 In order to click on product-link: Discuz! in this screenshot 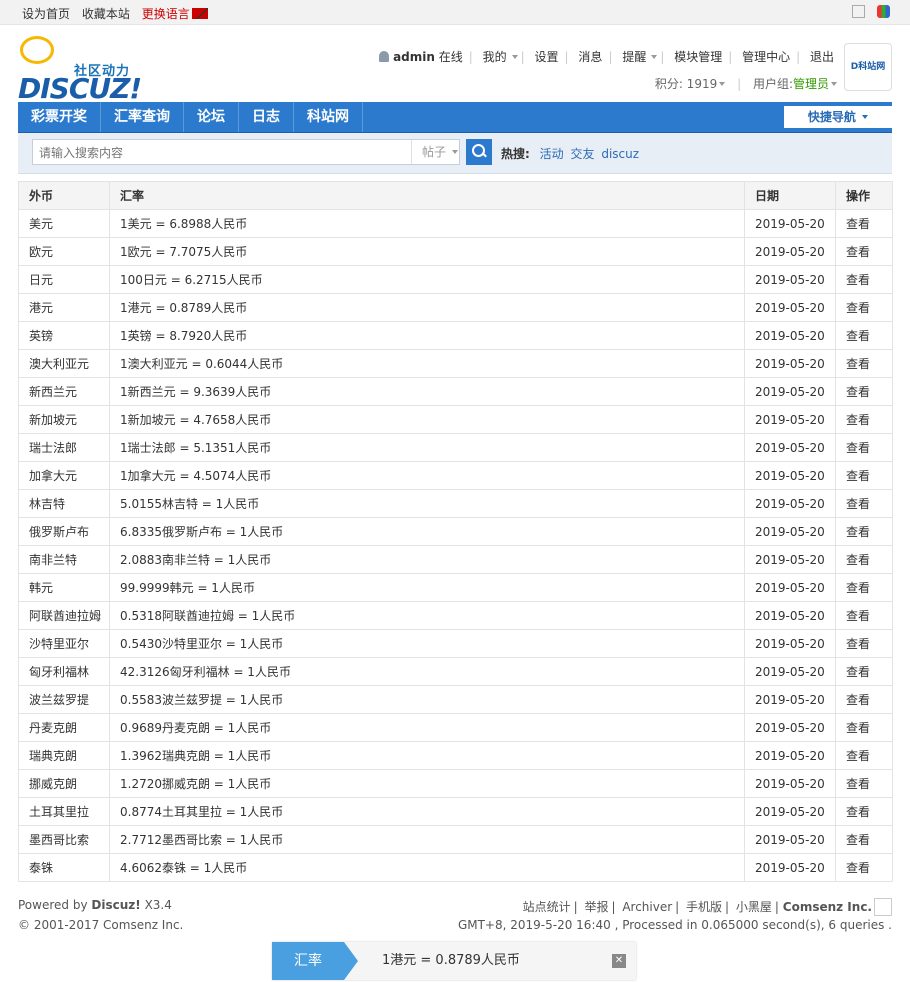, I will do `click(115, 905)`.